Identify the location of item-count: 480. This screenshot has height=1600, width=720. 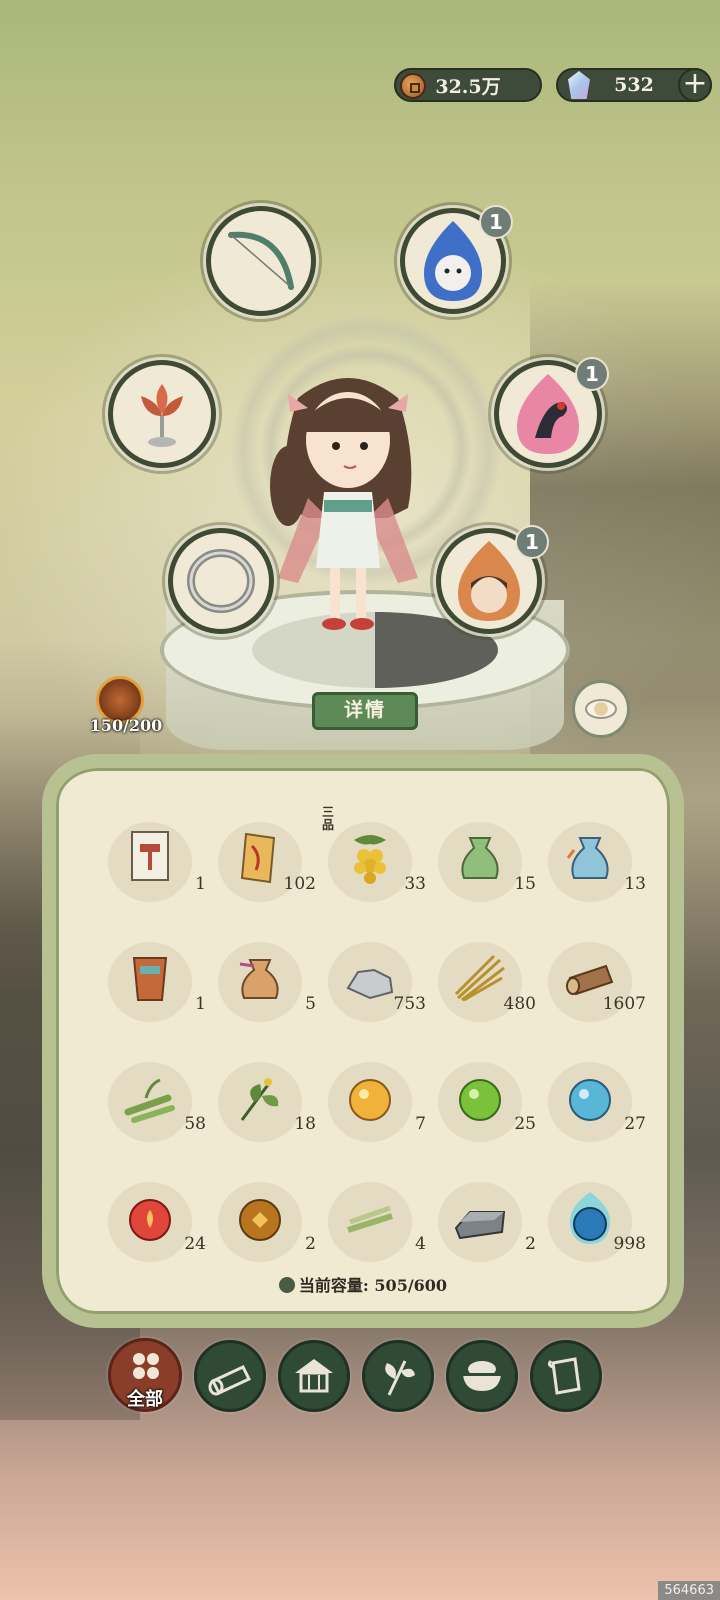
(519, 1004).